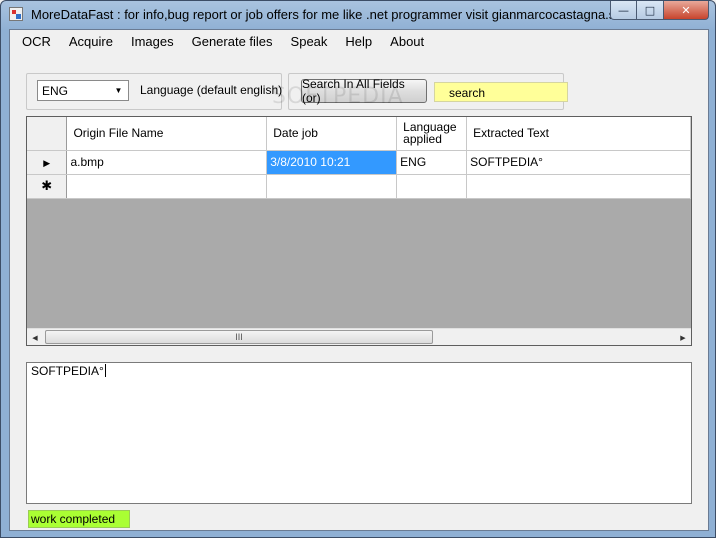  What do you see at coordinates (364, 91) in the screenshot?
I see `search-all-fields-button: Search In All Fields (or)` at bounding box center [364, 91].